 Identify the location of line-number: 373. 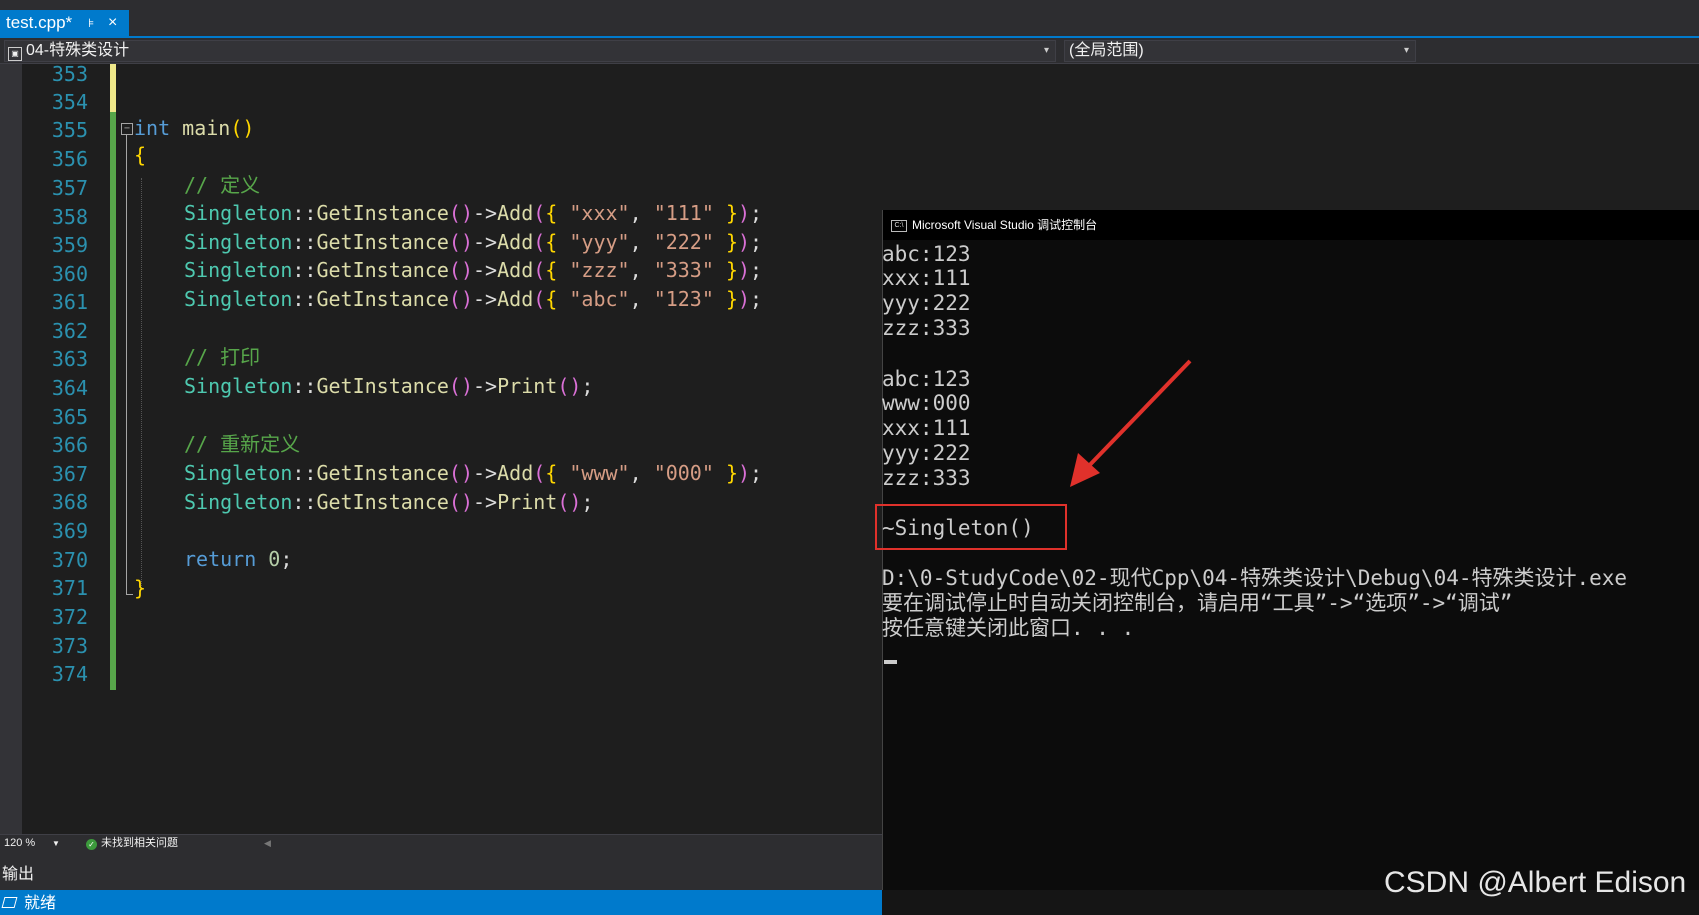
(69, 646).